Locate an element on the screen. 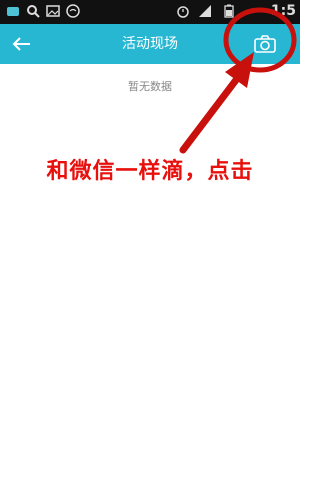 The image size is (320, 504). camera-icon is located at coordinates (265, 44).